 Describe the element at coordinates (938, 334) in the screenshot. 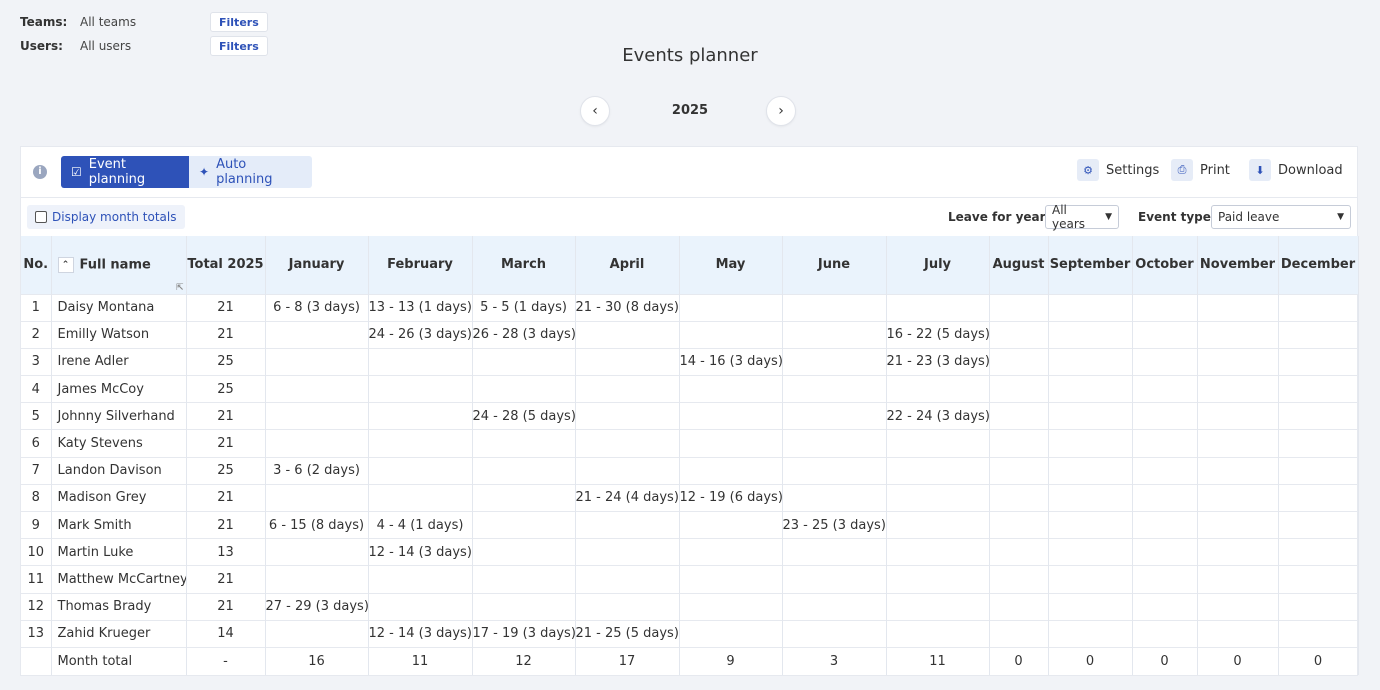

I see `leave-cell: 16 - 22 (5 days)` at that location.